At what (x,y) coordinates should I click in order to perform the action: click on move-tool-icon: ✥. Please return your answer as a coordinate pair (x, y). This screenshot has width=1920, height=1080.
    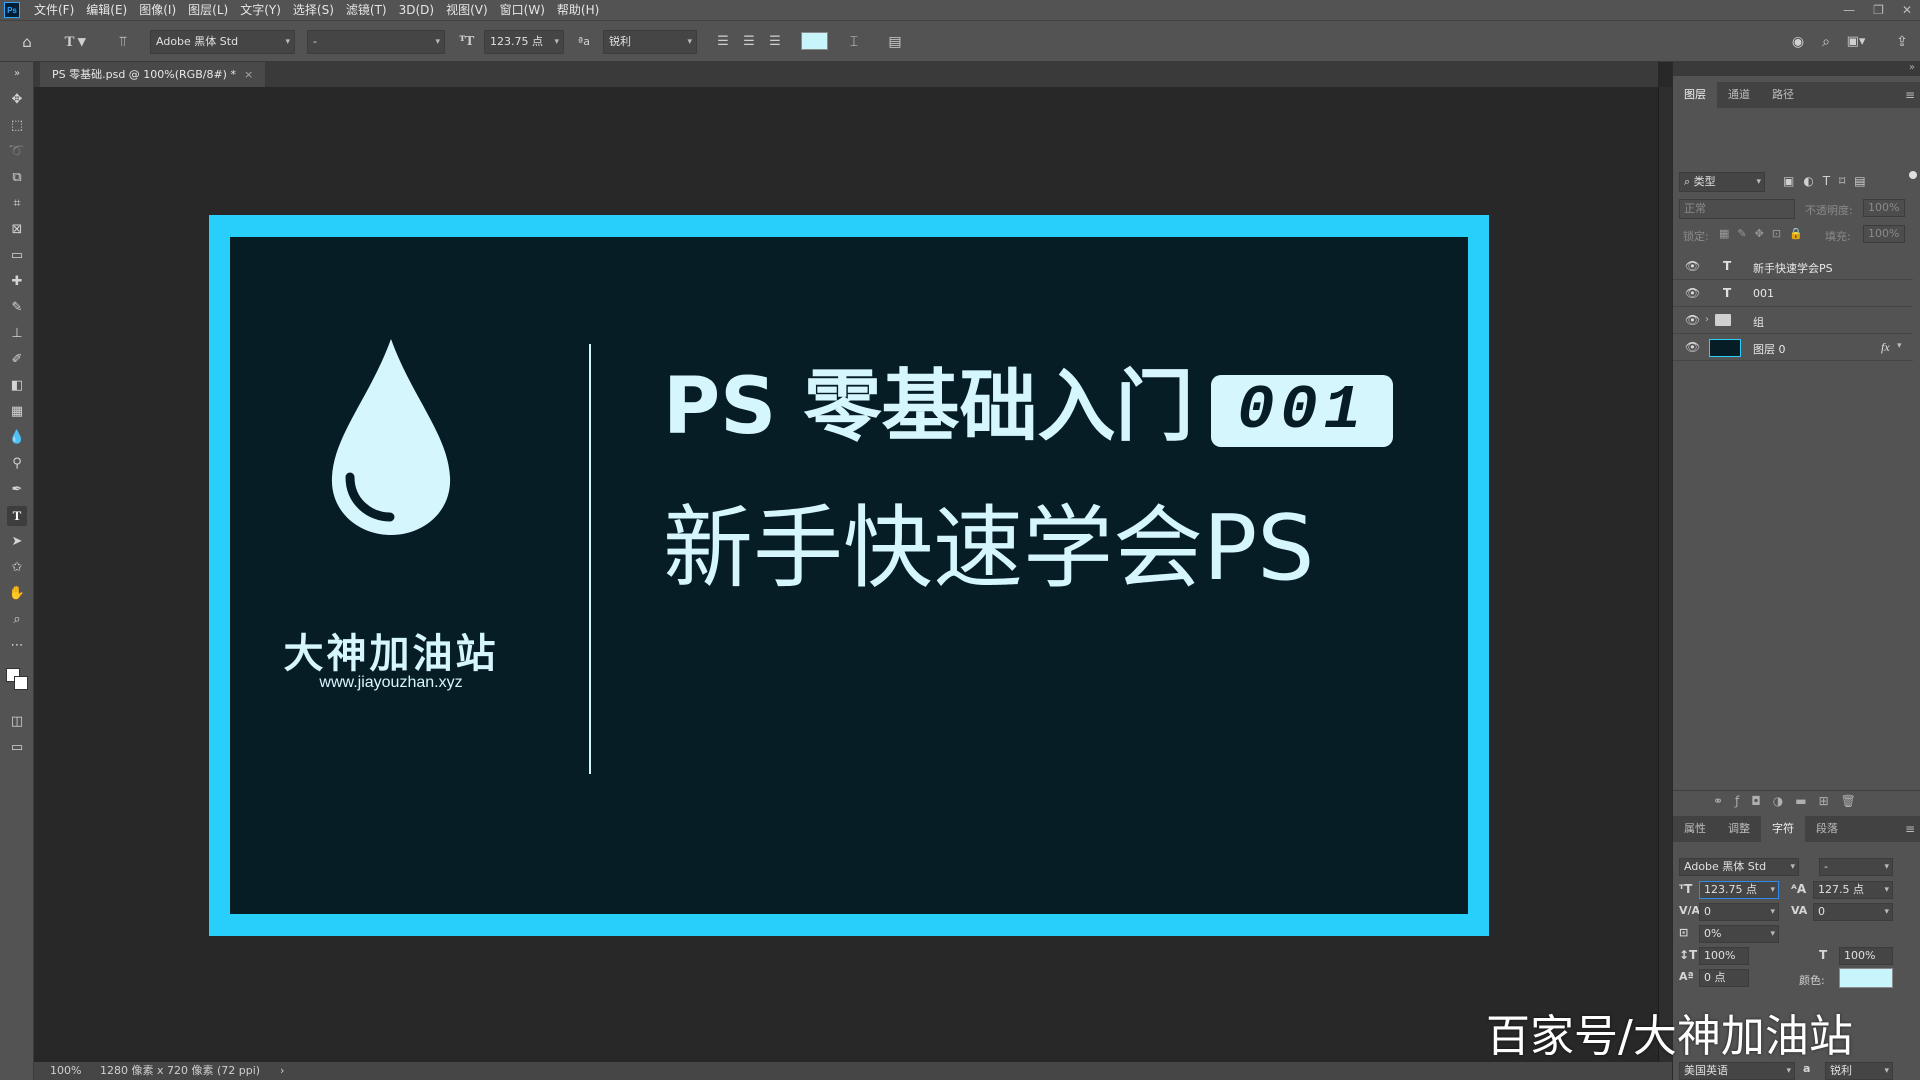
    Looking at the image, I should click on (17, 100).